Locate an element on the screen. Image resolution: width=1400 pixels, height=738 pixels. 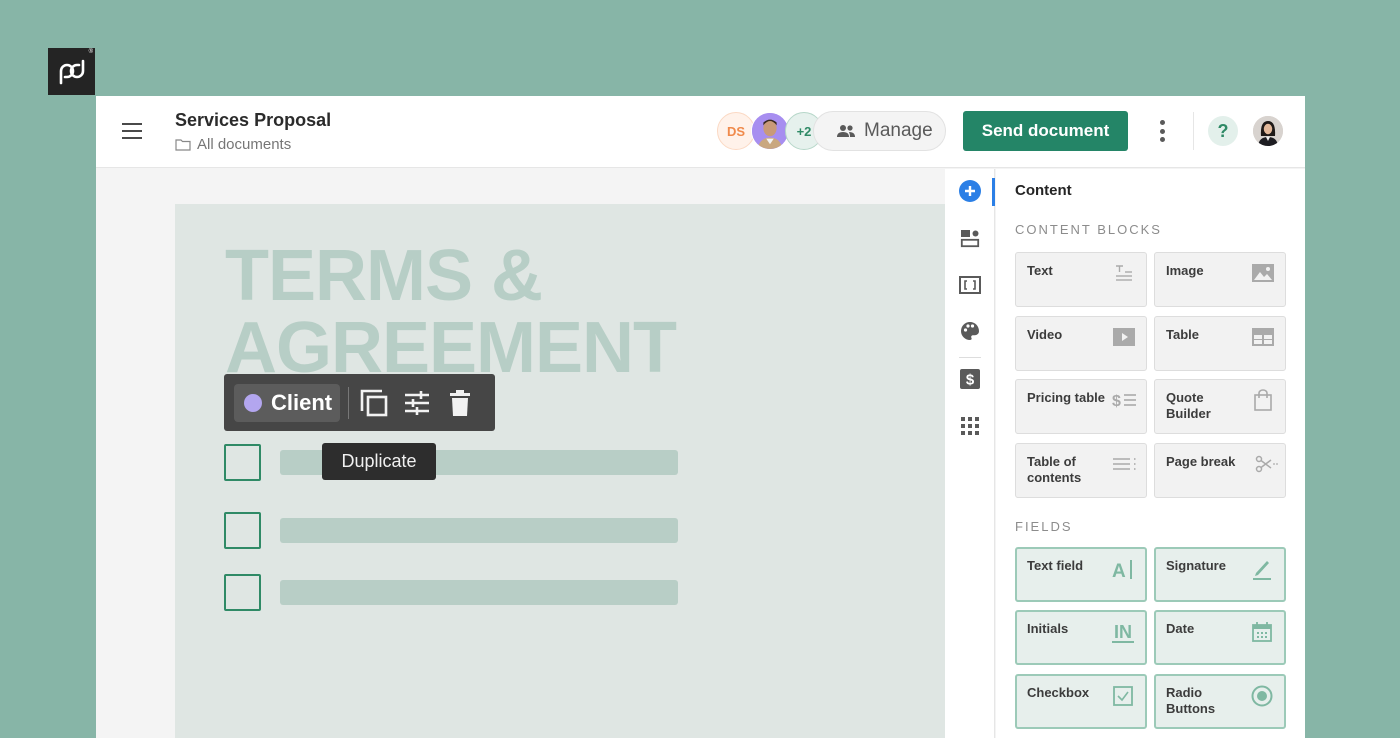
block-video: Video is located at coordinates (1081, 343).